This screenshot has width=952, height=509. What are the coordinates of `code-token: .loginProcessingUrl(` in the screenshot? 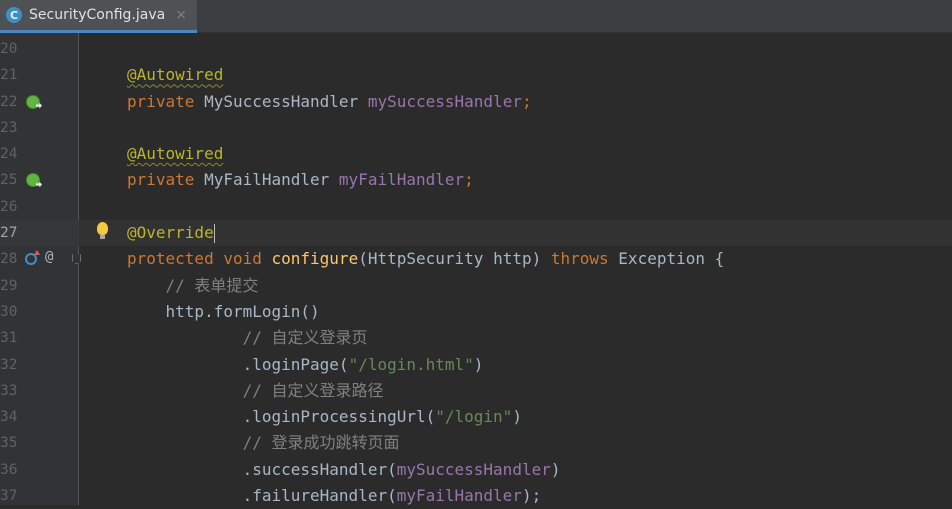 It's located at (281, 417).